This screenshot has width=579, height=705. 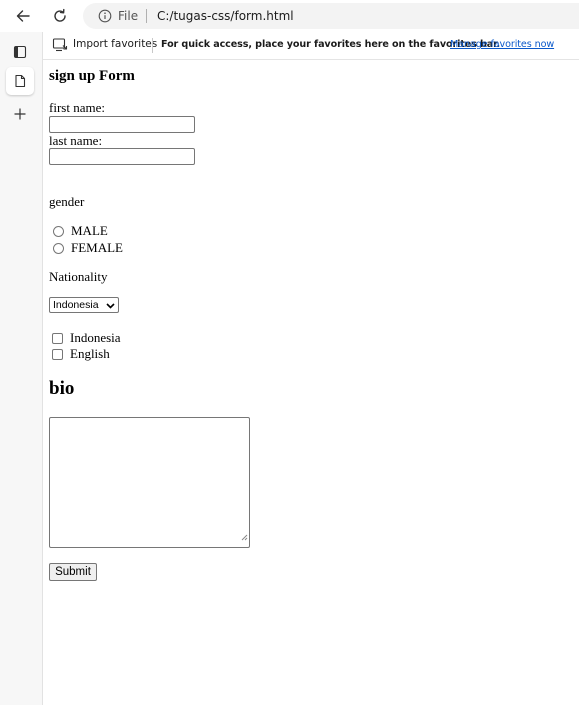 What do you see at coordinates (225, 16) in the screenshot?
I see `url-text: C:/tugas-css/form.html` at bounding box center [225, 16].